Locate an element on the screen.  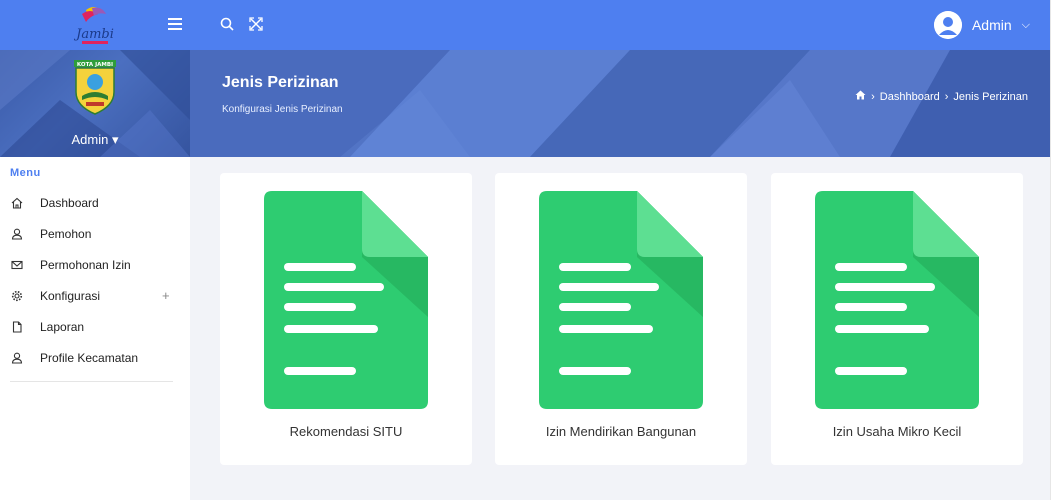
page-subtitle: Konfigurasi Jenis Perizinan is located at coordinates (282, 109).